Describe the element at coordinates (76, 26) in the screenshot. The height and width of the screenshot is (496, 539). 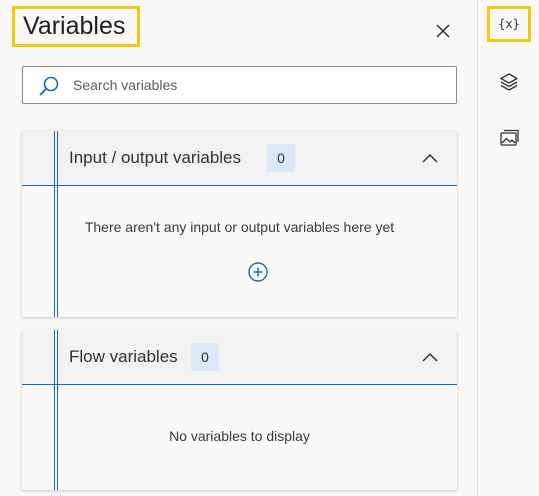
I see `pane-title: Variables` at that location.